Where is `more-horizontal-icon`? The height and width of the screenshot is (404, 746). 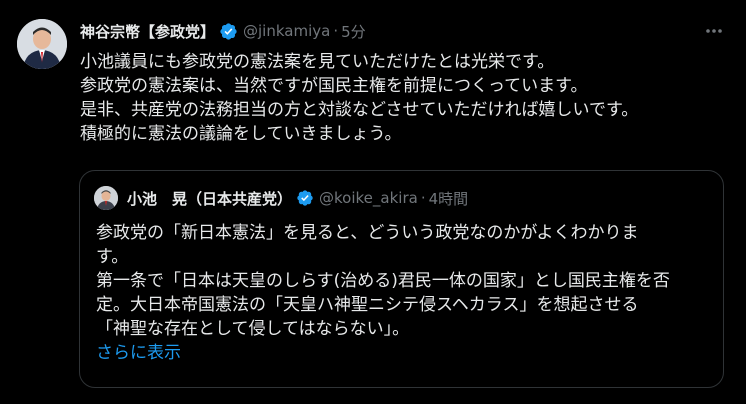 more-horizontal-icon is located at coordinates (714, 31).